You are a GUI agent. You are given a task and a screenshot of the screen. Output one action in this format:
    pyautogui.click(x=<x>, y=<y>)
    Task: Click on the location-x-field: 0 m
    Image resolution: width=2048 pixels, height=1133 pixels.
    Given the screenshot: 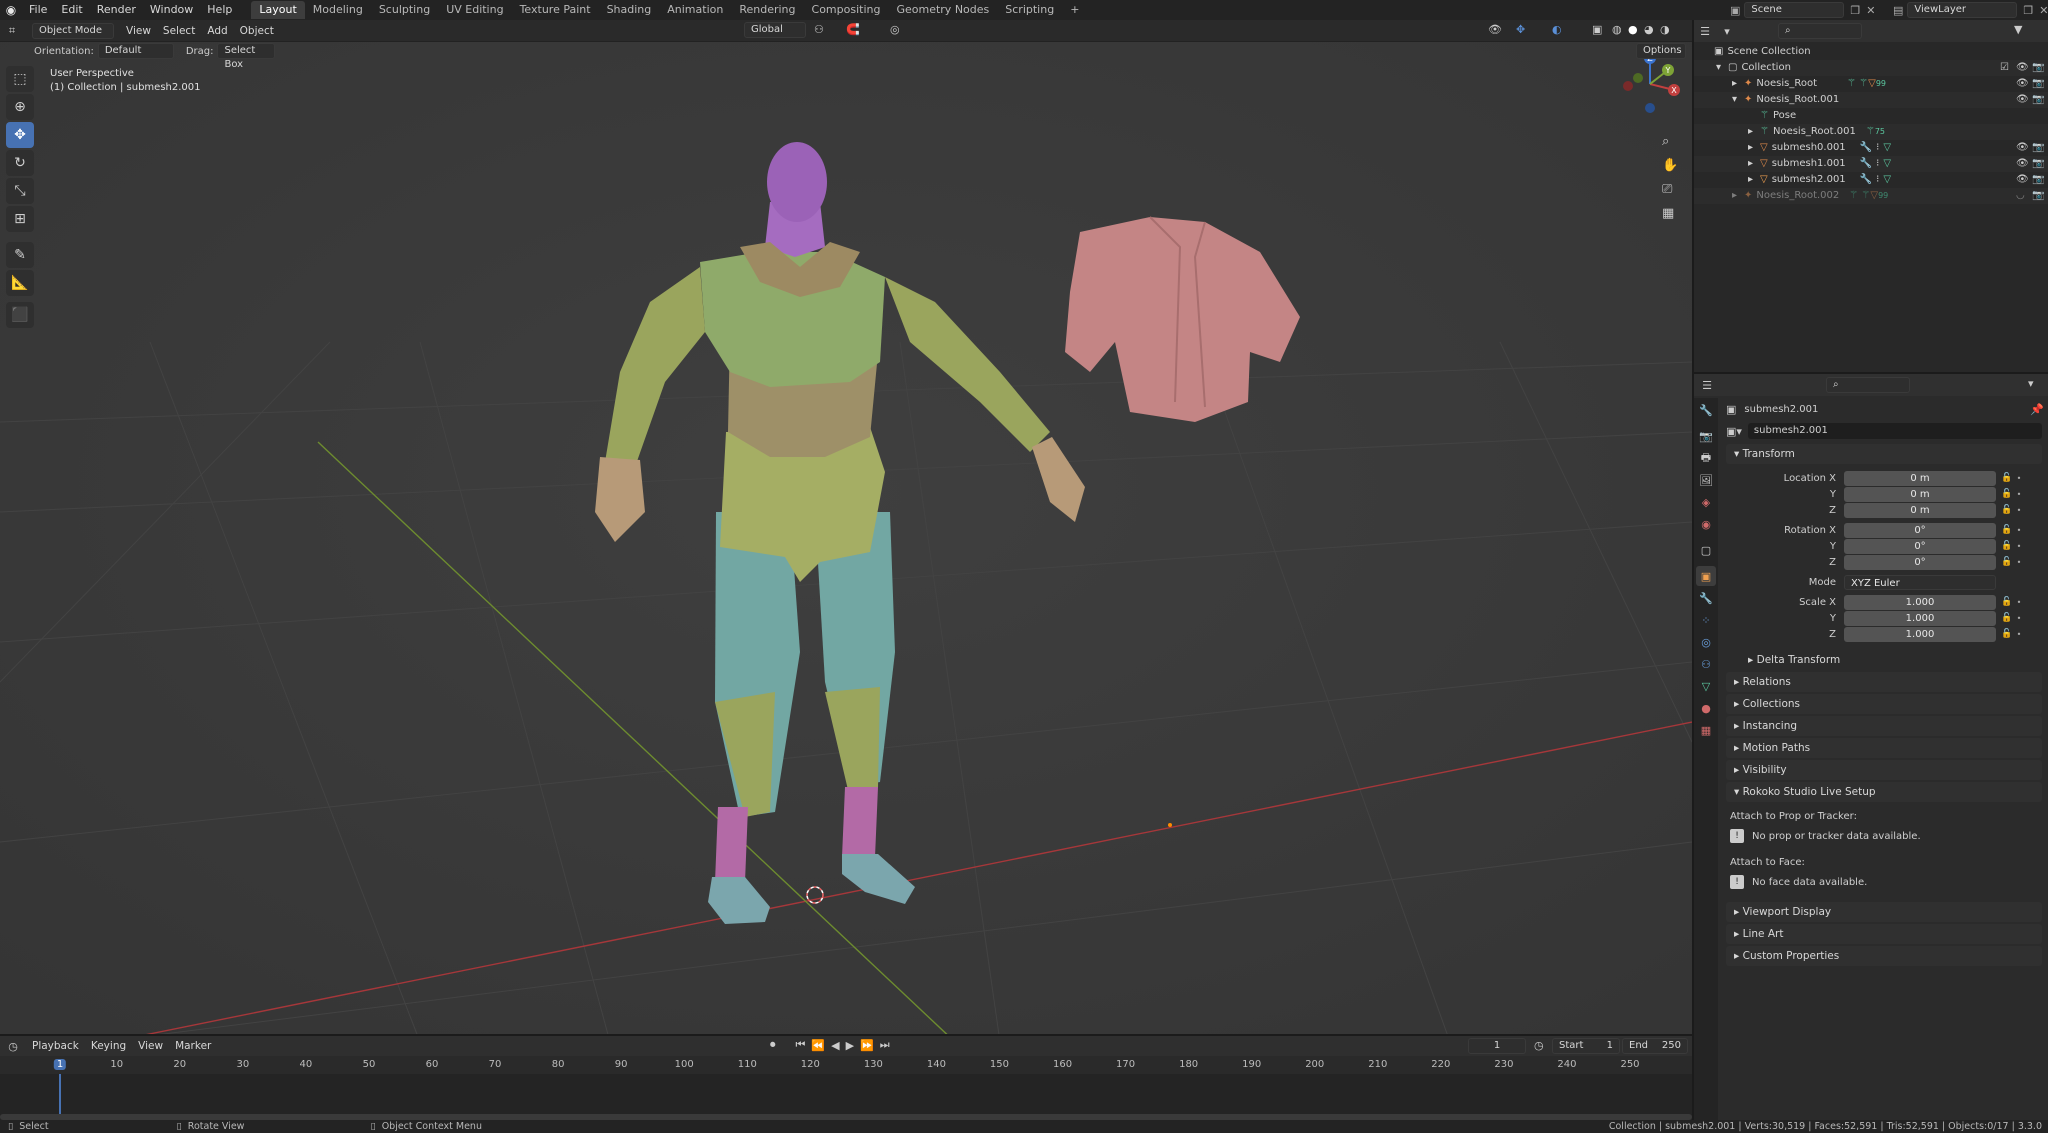 What is the action you would take?
    pyautogui.click(x=1920, y=478)
    